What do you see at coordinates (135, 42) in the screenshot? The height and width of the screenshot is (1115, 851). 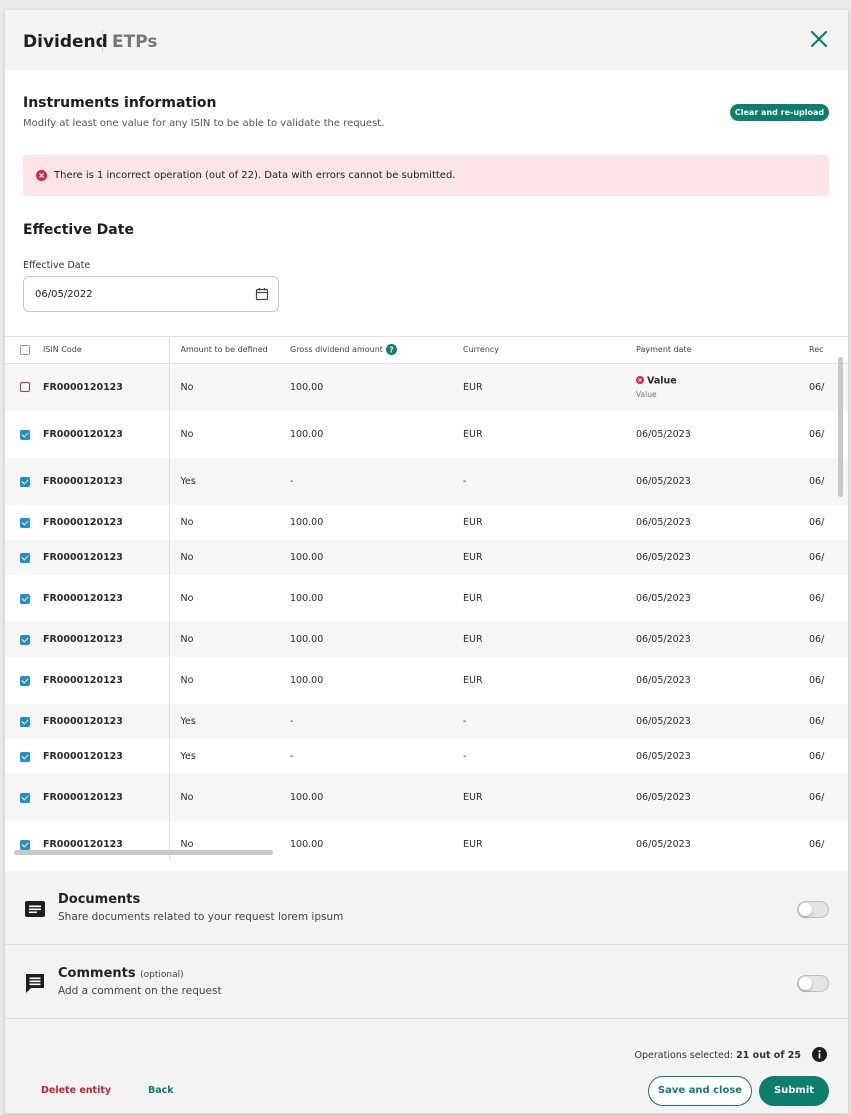 I see `tab-etps: ETPs` at bounding box center [135, 42].